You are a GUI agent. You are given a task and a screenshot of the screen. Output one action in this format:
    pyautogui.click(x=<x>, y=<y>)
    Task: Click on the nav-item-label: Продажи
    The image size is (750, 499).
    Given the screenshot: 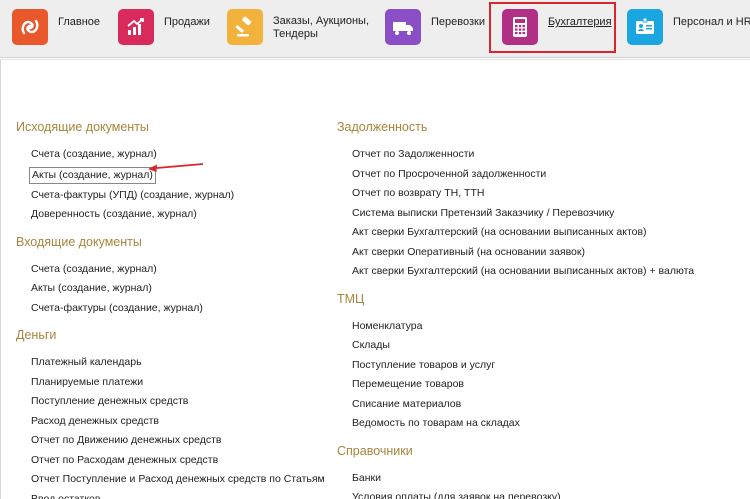 What is the action you would take?
    pyautogui.click(x=187, y=22)
    